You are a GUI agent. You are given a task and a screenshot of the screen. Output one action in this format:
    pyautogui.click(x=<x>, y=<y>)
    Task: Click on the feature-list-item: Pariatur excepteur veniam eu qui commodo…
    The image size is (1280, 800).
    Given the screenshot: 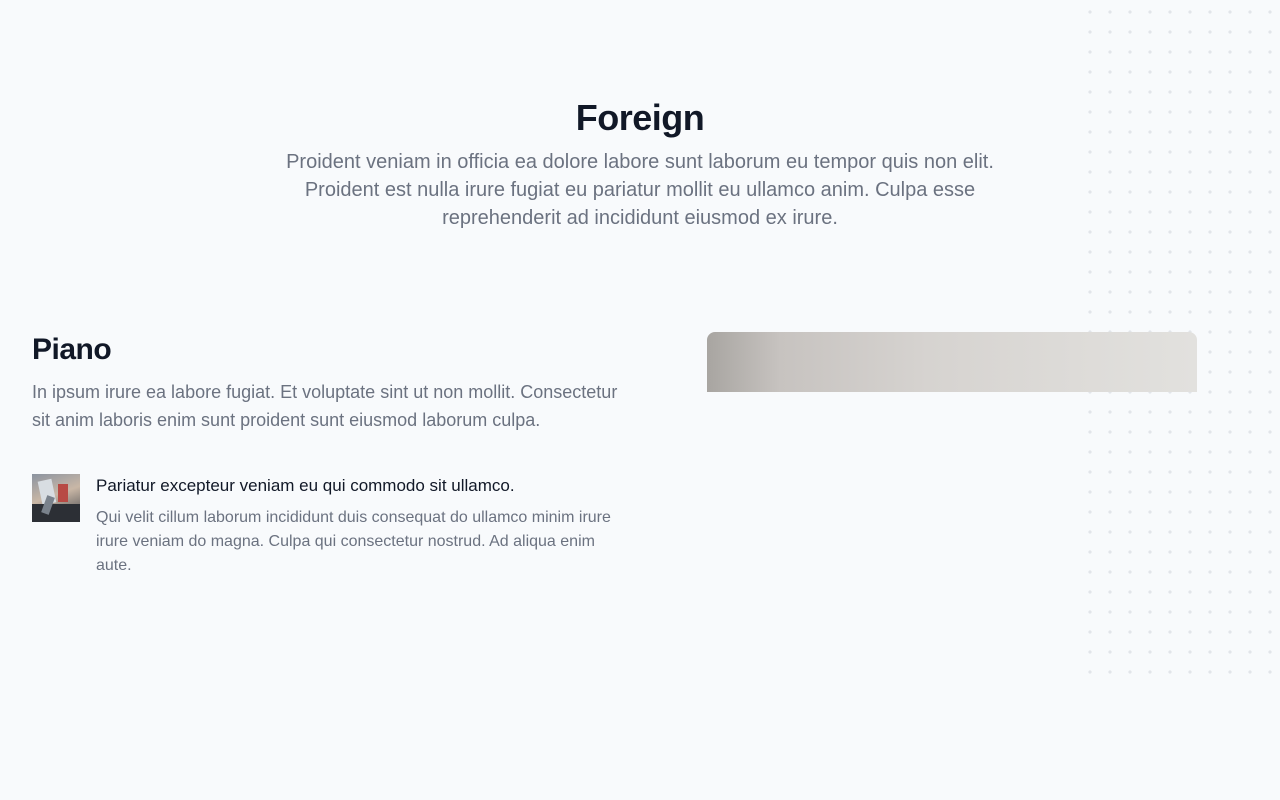 What is the action you would take?
    pyautogui.click(x=332, y=526)
    